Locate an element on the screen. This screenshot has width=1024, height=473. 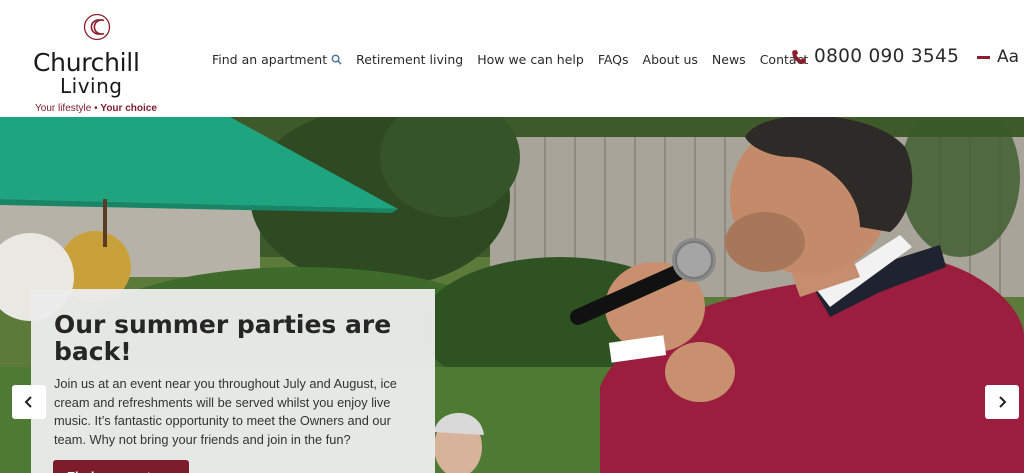
tagline-part-a: Your lifestyle is located at coordinates (63, 108).